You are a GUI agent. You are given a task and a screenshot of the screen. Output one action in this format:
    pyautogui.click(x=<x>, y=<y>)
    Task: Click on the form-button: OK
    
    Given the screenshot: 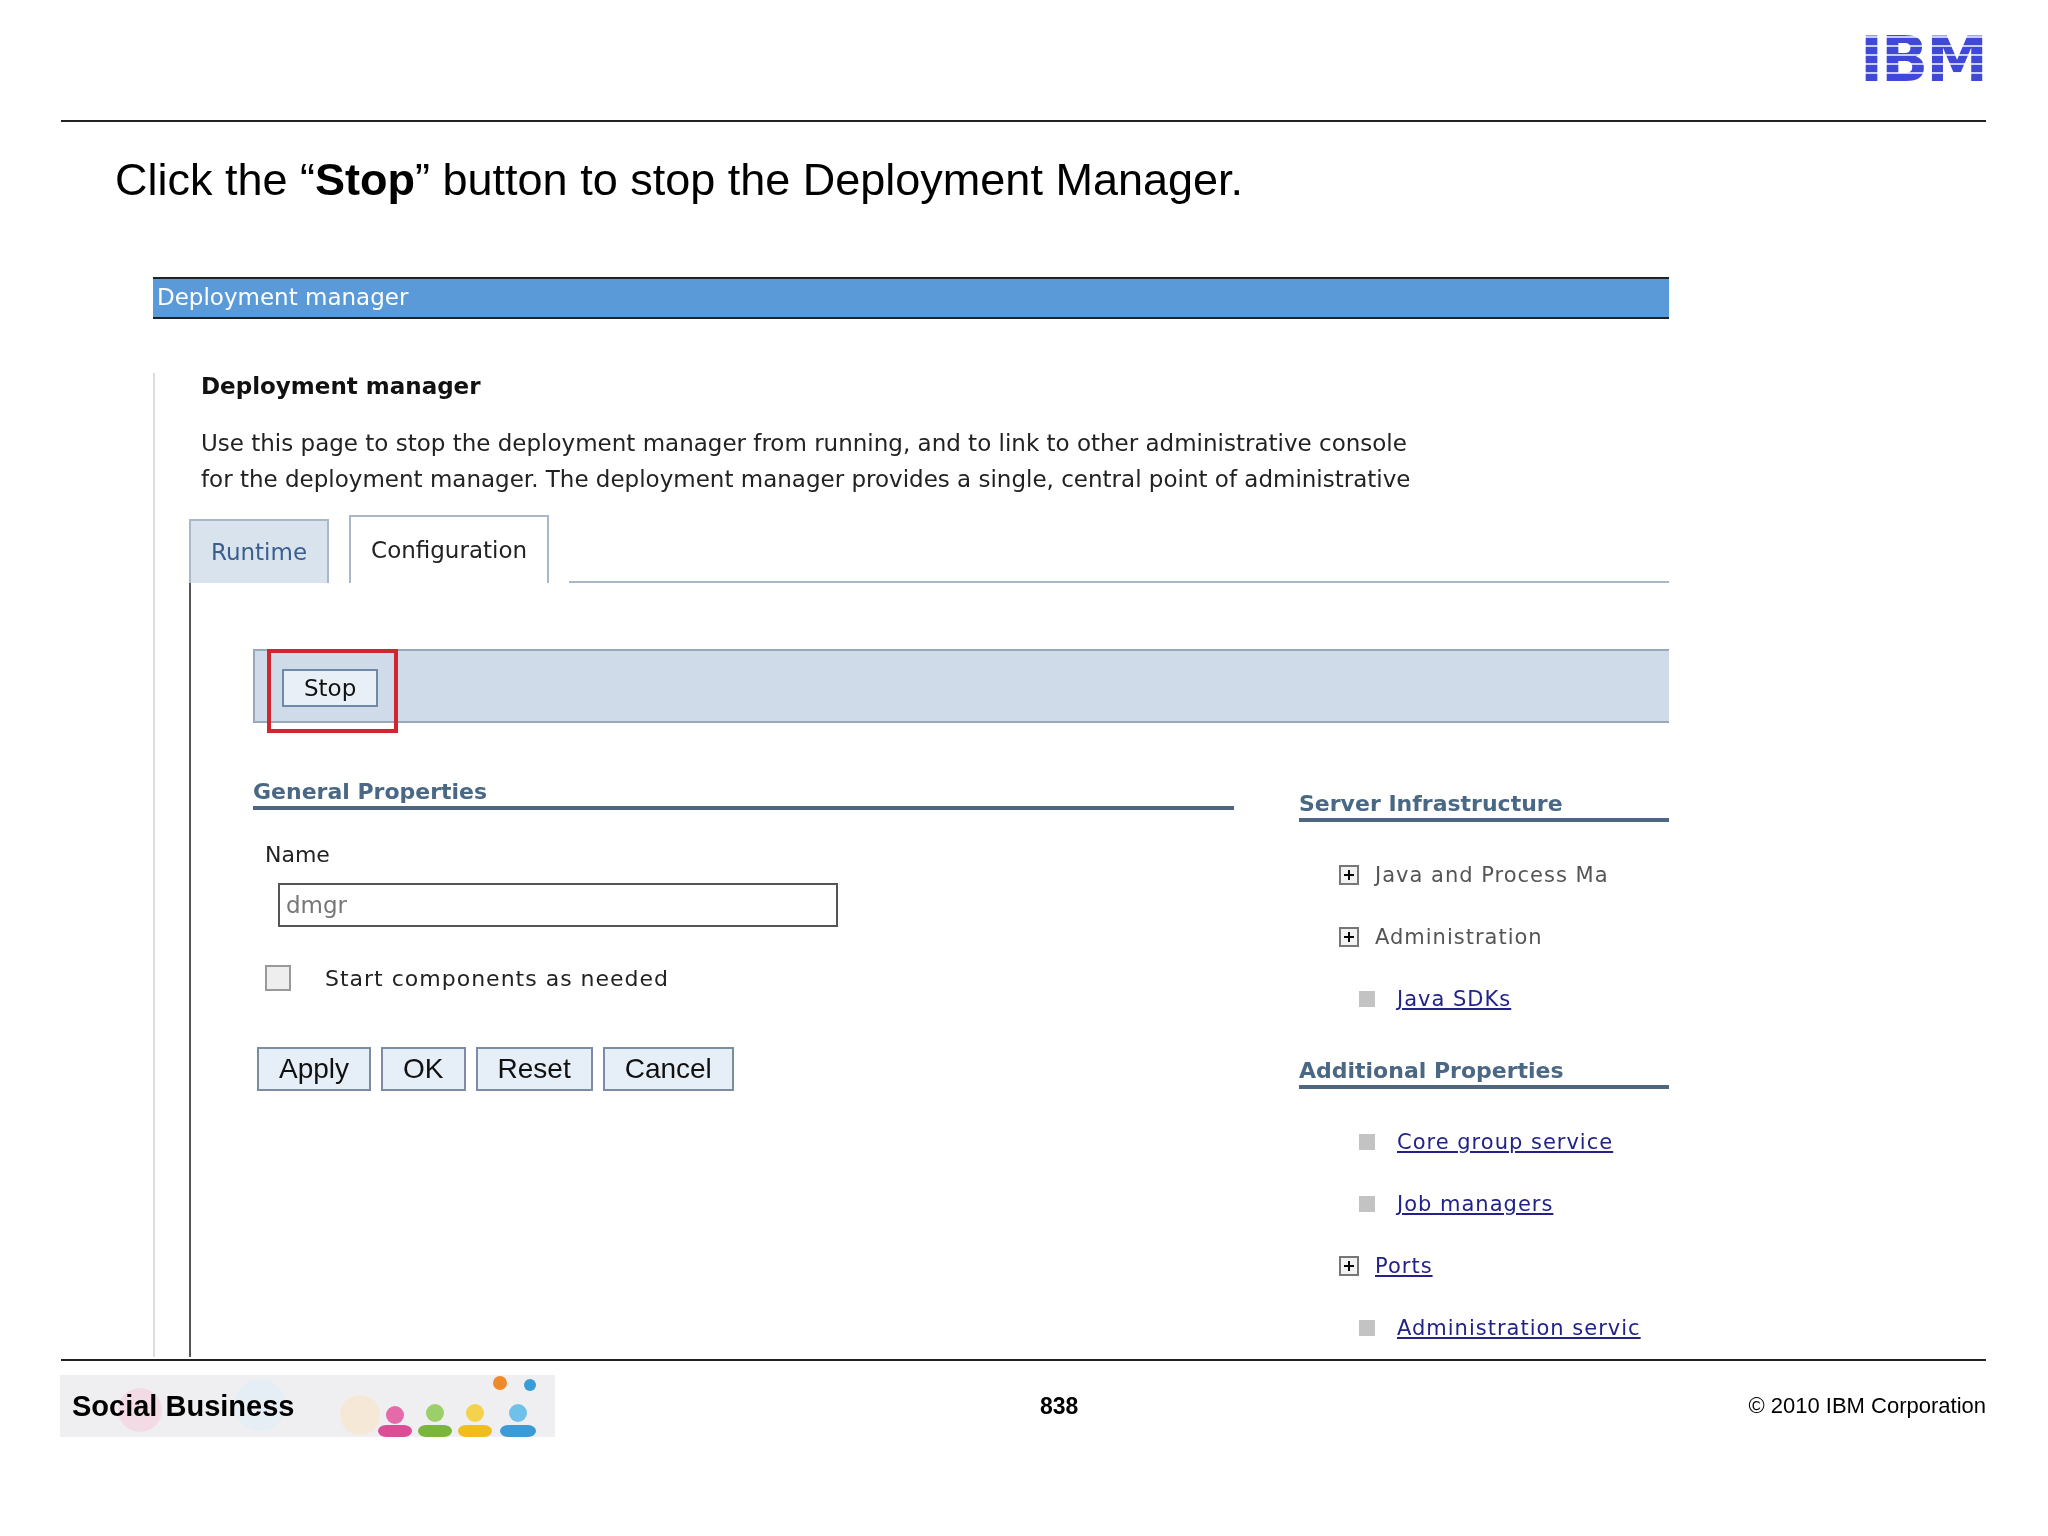 What is the action you would take?
    pyautogui.click(x=423, y=1069)
    